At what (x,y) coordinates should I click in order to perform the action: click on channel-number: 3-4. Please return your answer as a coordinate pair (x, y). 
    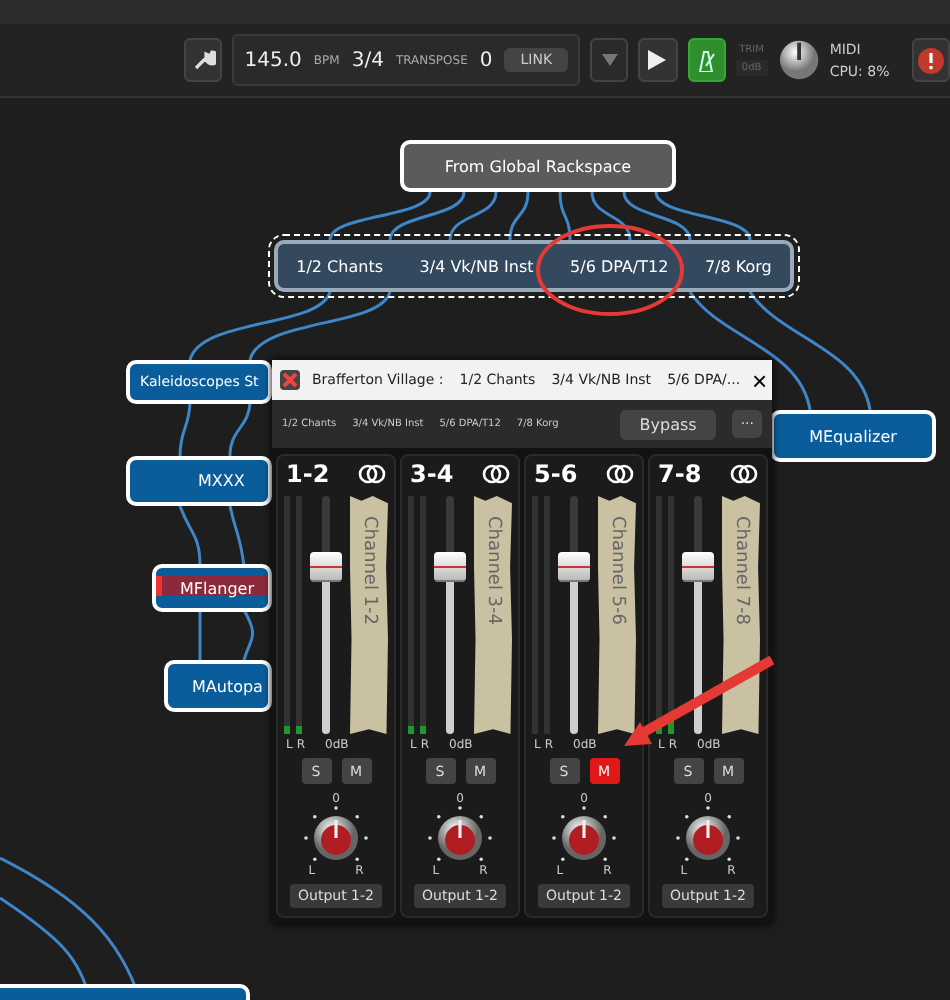
    Looking at the image, I should click on (432, 474).